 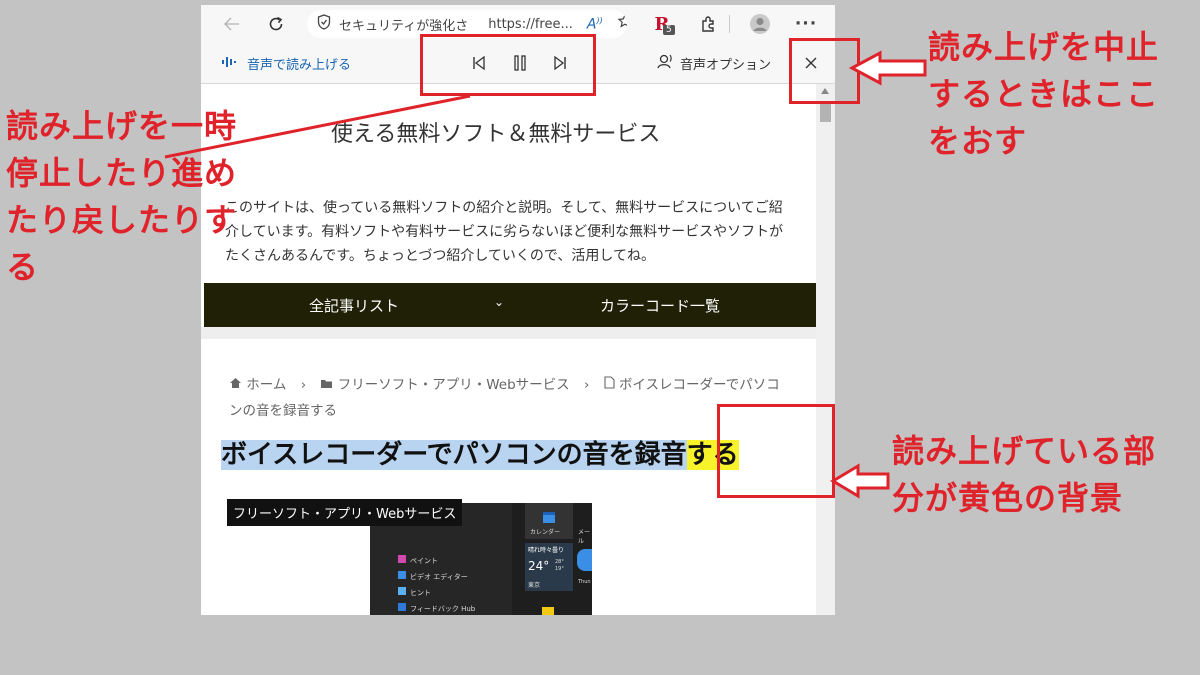 I want to click on chevron-down-icon: ⌄, so click(x=499, y=302).